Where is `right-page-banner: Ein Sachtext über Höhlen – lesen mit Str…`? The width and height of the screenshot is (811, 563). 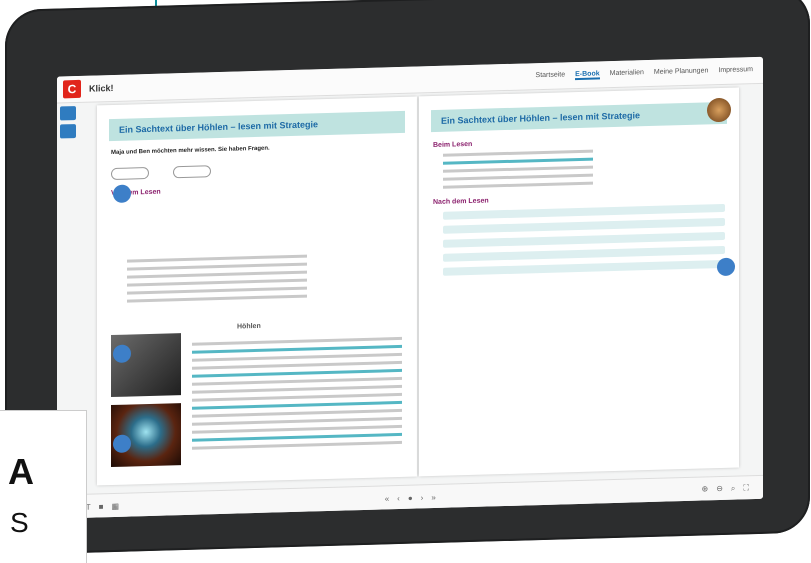
right-page-banner: Ein Sachtext über Höhlen – lesen mit Str… is located at coordinates (579, 117).